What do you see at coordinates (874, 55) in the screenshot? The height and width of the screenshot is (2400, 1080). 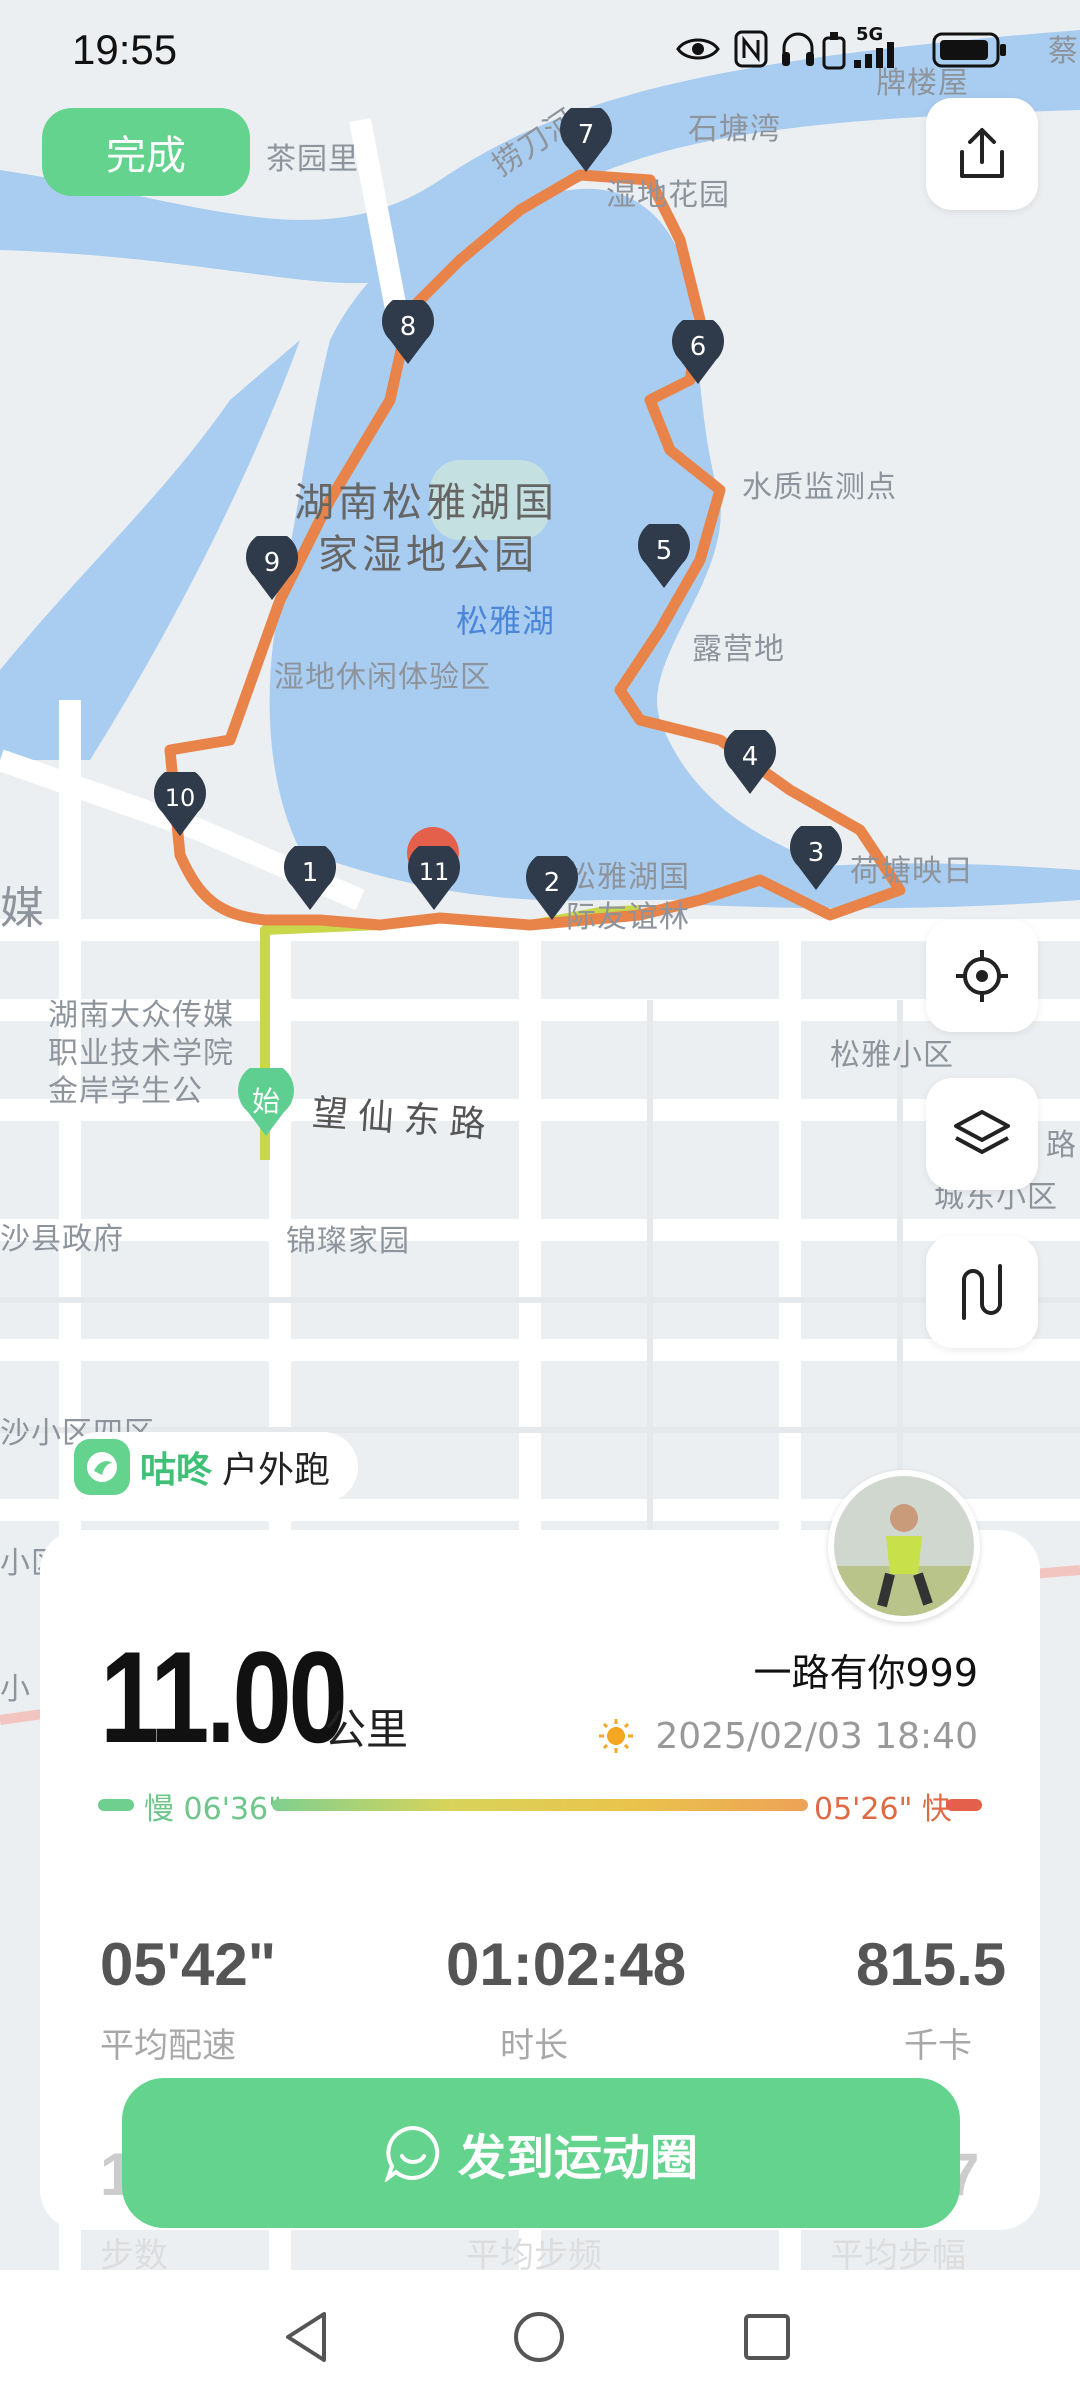 I see `signal-icon` at bounding box center [874, 55].